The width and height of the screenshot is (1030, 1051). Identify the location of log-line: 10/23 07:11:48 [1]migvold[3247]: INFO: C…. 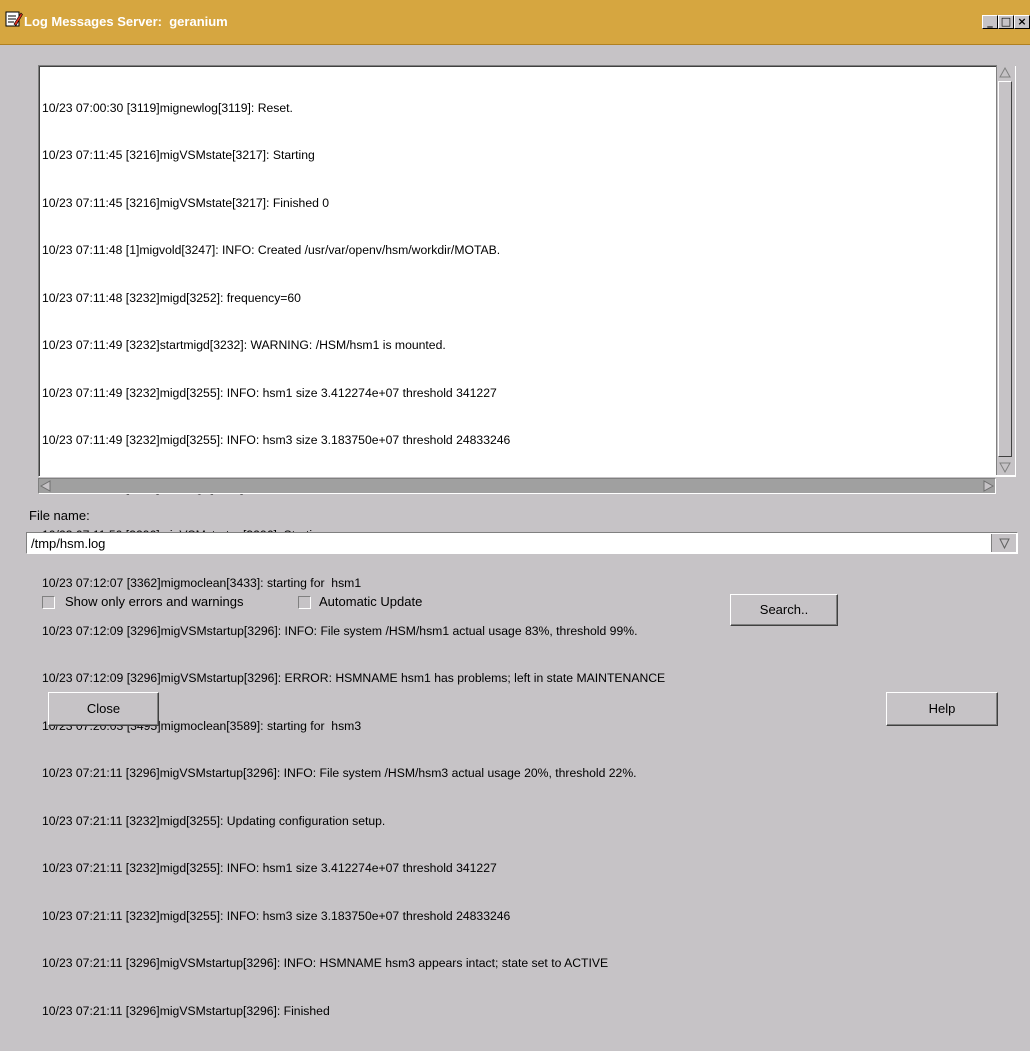
(271, 250).